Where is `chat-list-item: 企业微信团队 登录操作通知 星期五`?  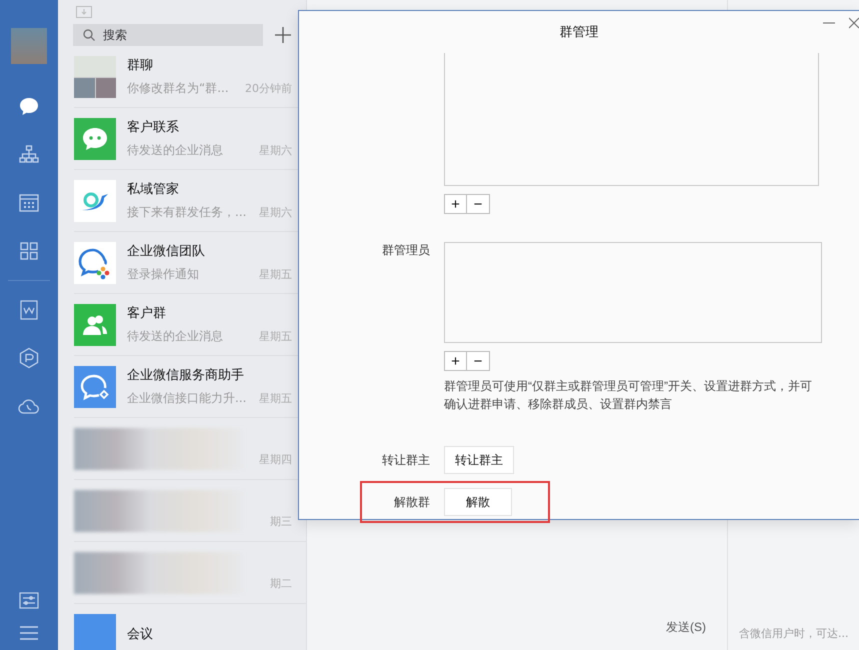 chat-list-item: 企业微信团队 登录操作通知 星期五 is located at coordinates (182, 263).